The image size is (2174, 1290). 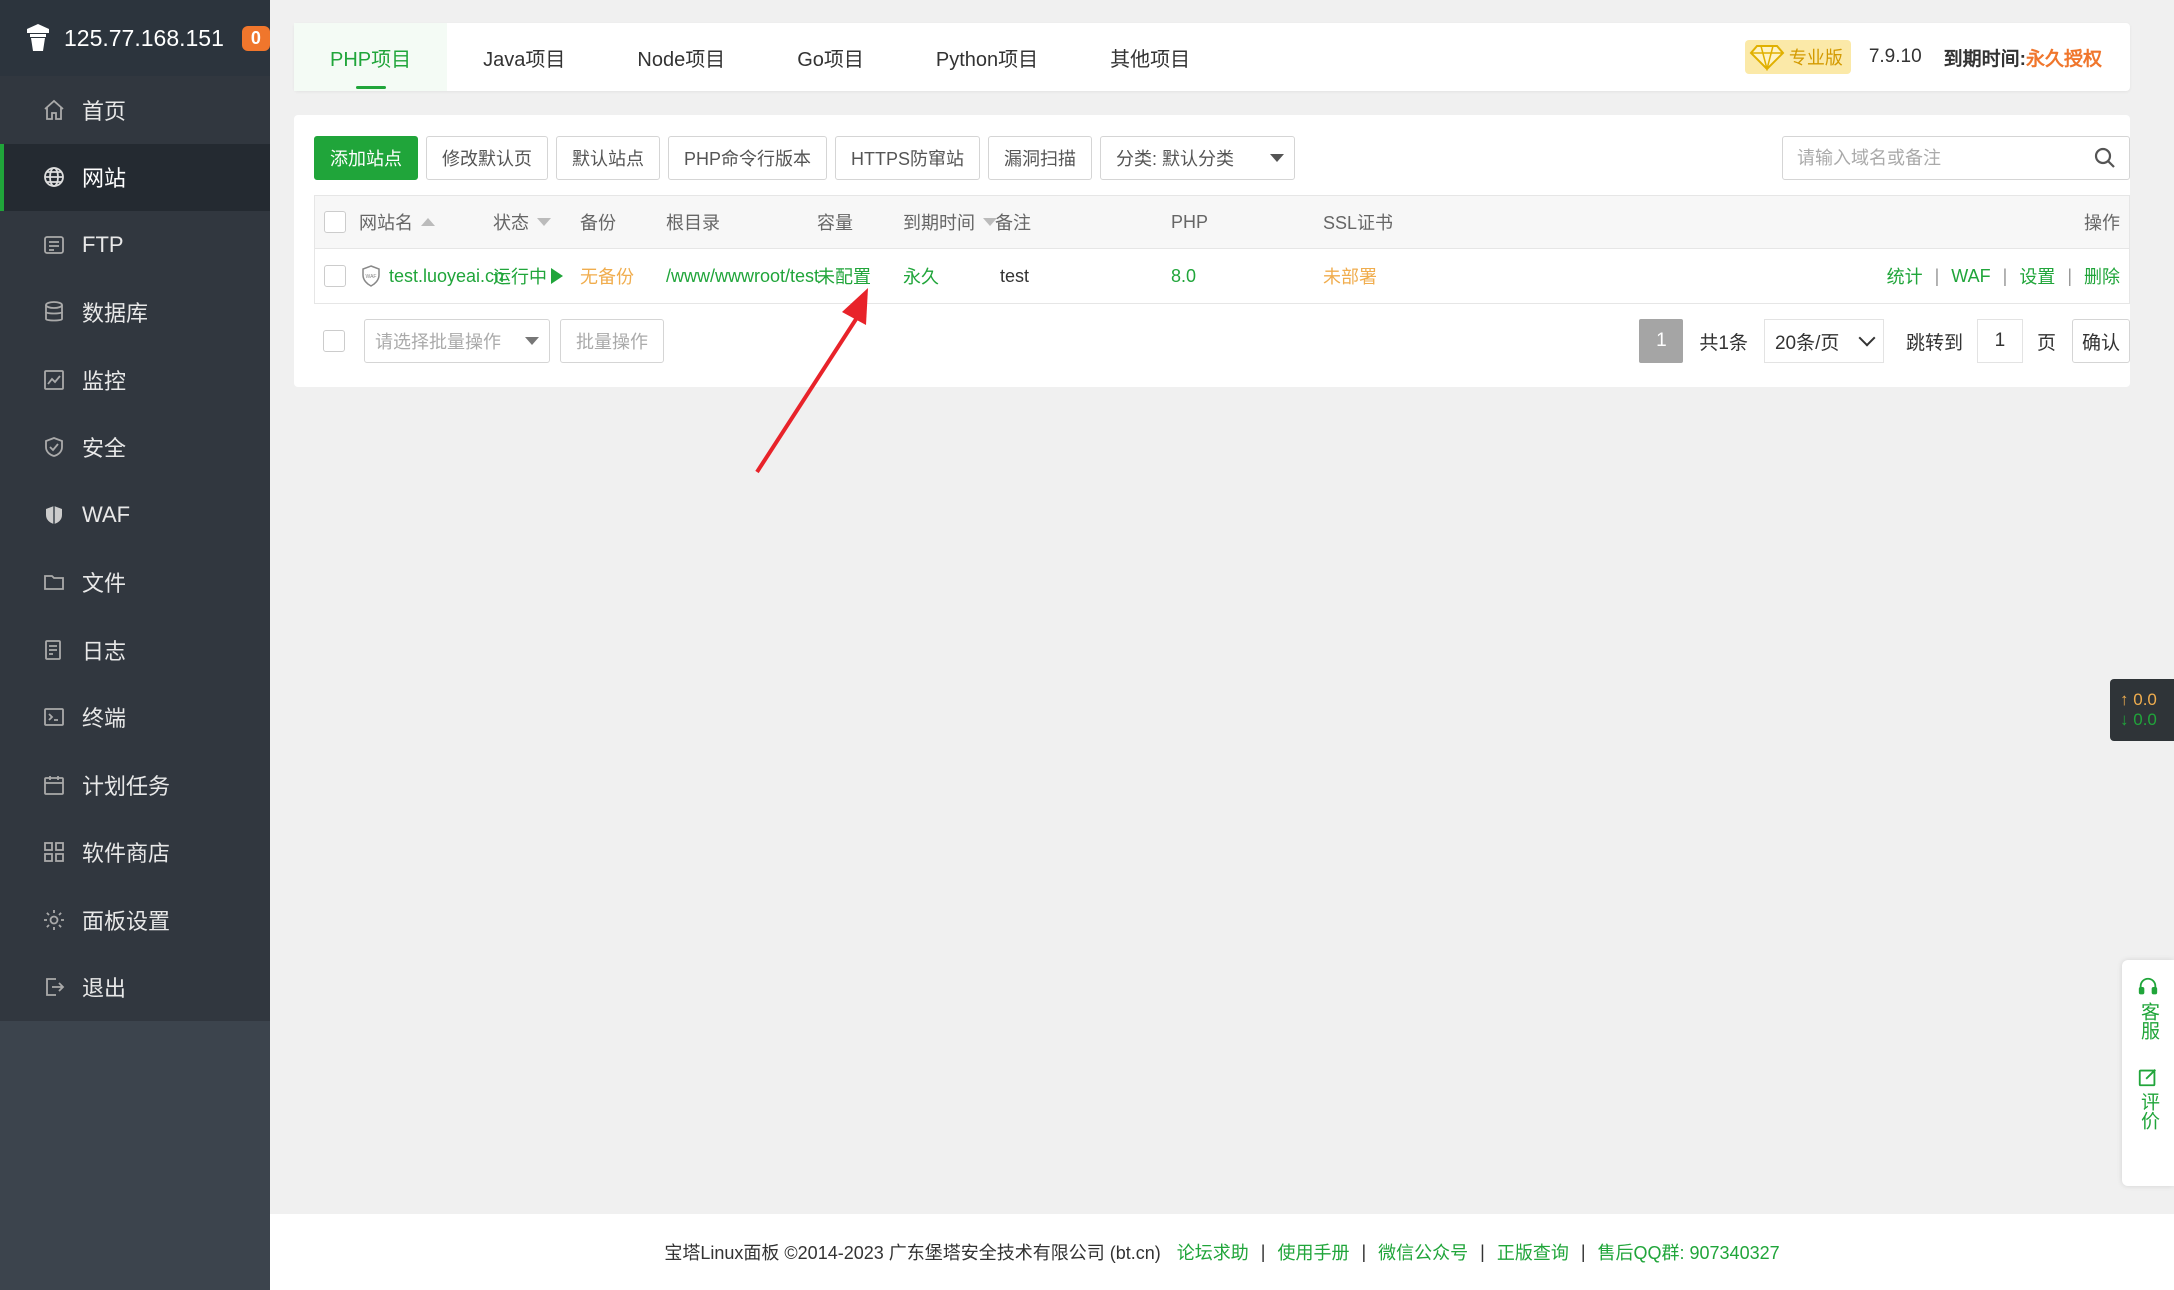 I want to click on footer-link-manual: 使用手册, so click(x=1313, y=1252).